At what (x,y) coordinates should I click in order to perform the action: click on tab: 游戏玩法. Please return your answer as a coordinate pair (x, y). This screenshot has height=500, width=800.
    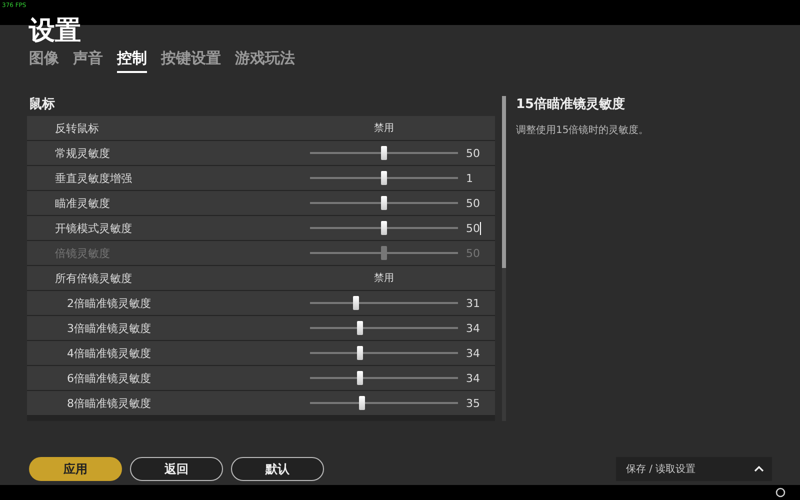
    Looking at the image, I should click on (265, 61).